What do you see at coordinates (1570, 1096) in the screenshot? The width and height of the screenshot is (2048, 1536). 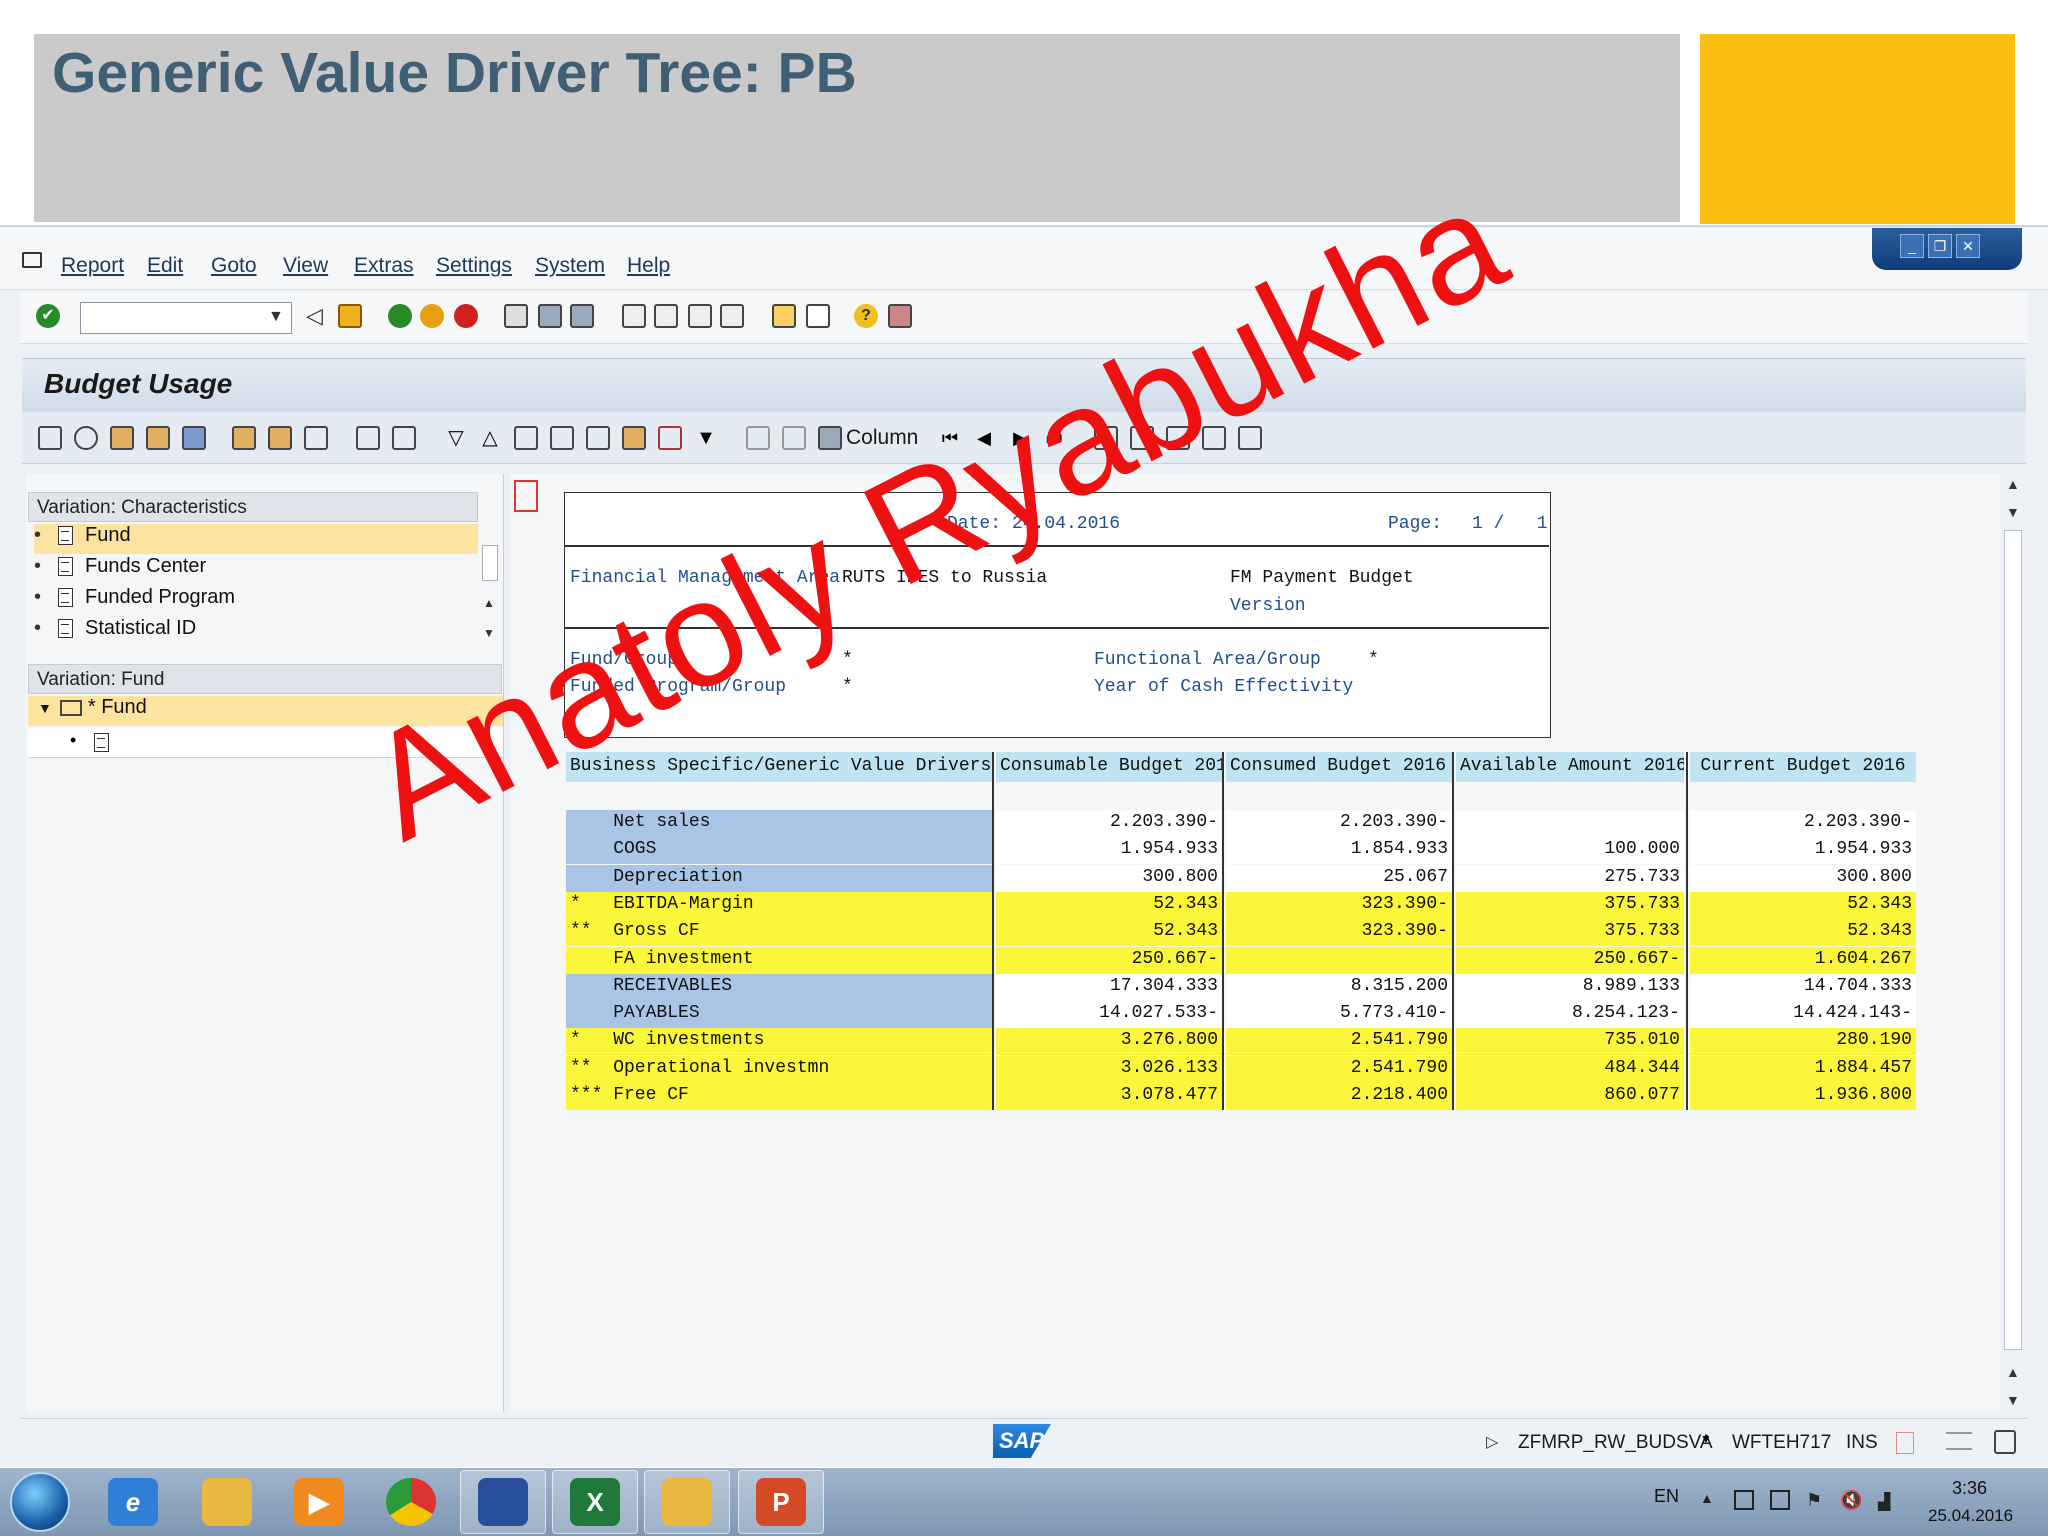 I see `table-cell: 860.077` at bounding box center [1570, 1096].